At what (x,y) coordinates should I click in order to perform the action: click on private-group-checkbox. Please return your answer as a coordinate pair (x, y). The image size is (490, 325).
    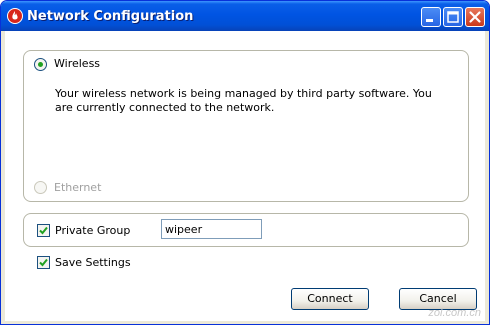
    Looking at the image, I should click on (43, 230).